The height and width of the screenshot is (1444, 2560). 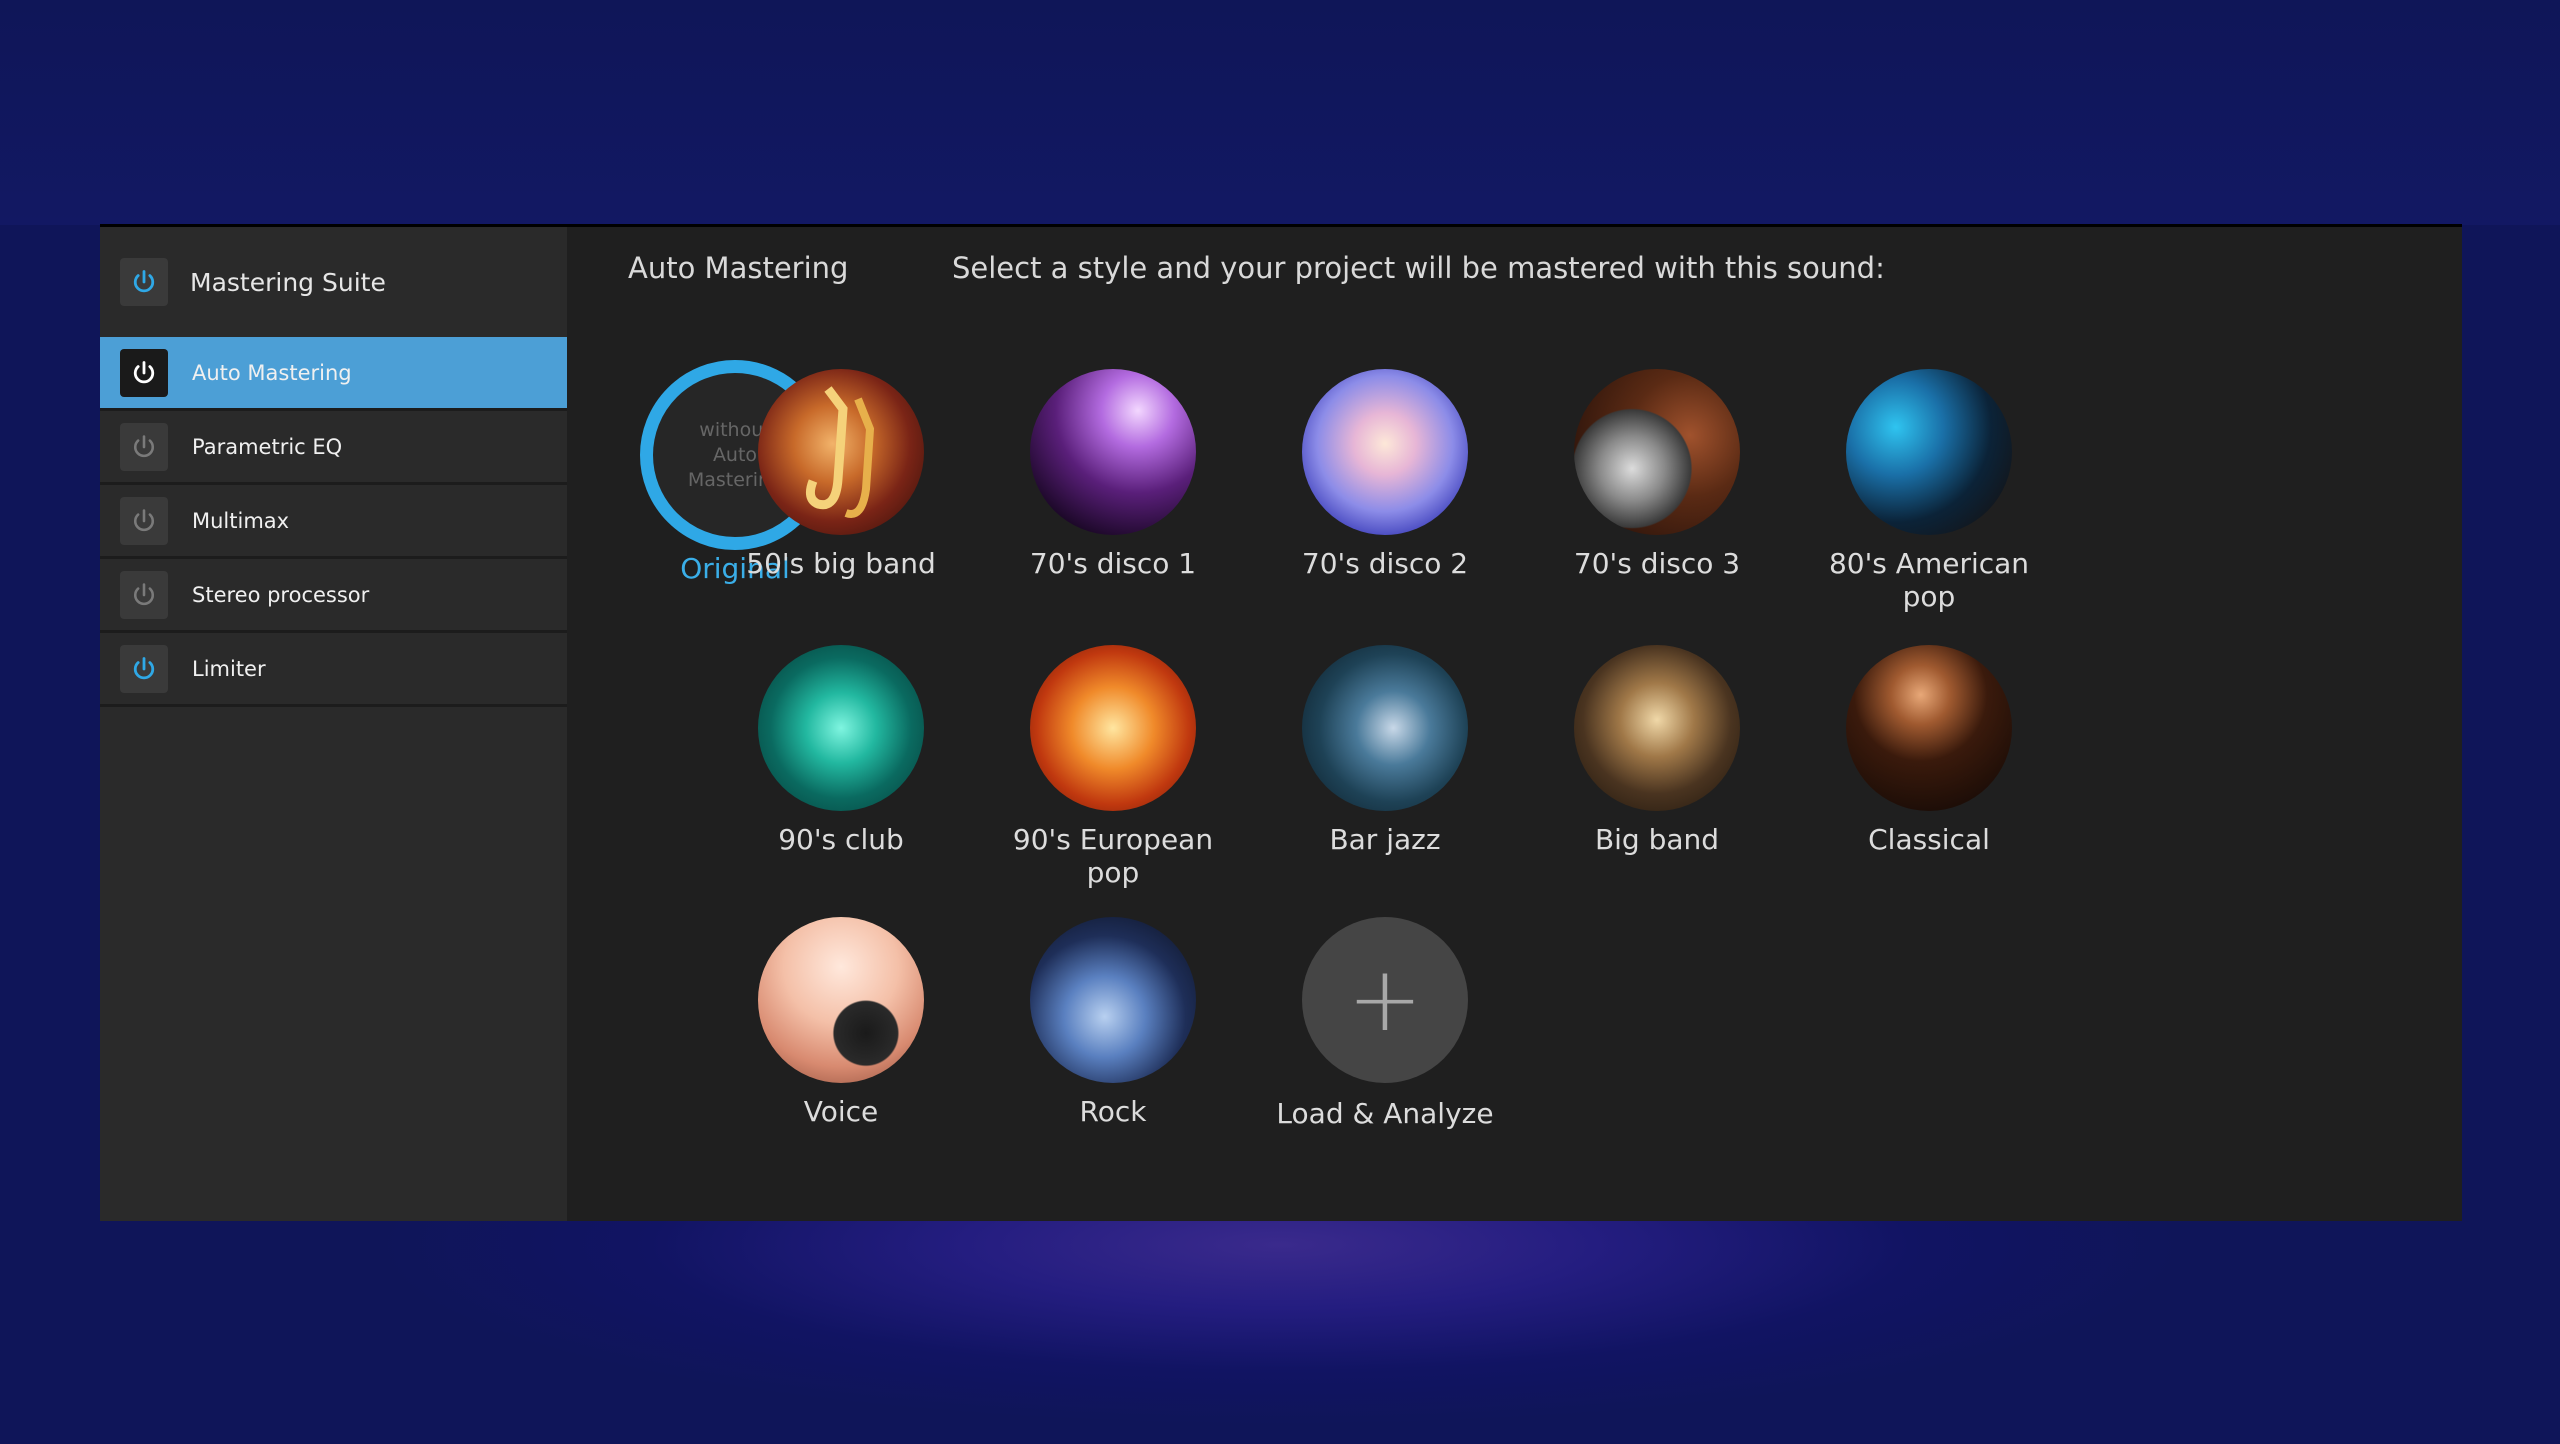 What do you see at coordinates (1657, 839) in the screenshot?
I see `style-label: Big band` at bounding box center [1657, 839].